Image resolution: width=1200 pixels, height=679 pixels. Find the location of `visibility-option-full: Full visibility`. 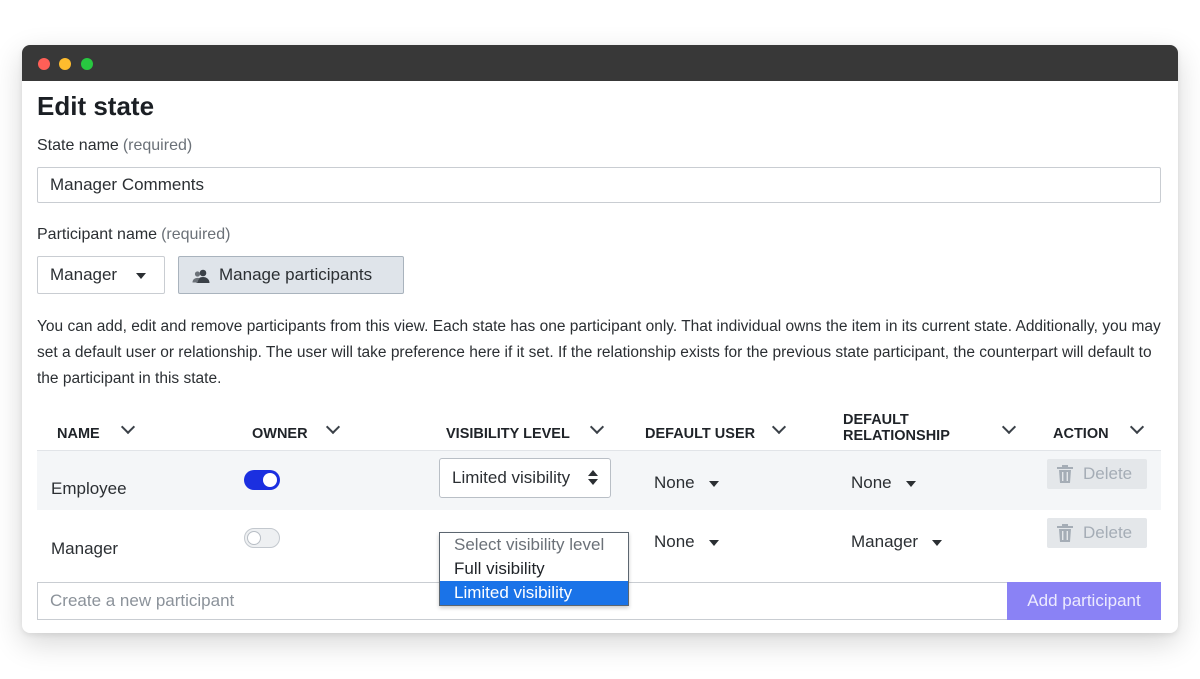

visibility-option-full: Full visibility is located at coordinates (534, 569).